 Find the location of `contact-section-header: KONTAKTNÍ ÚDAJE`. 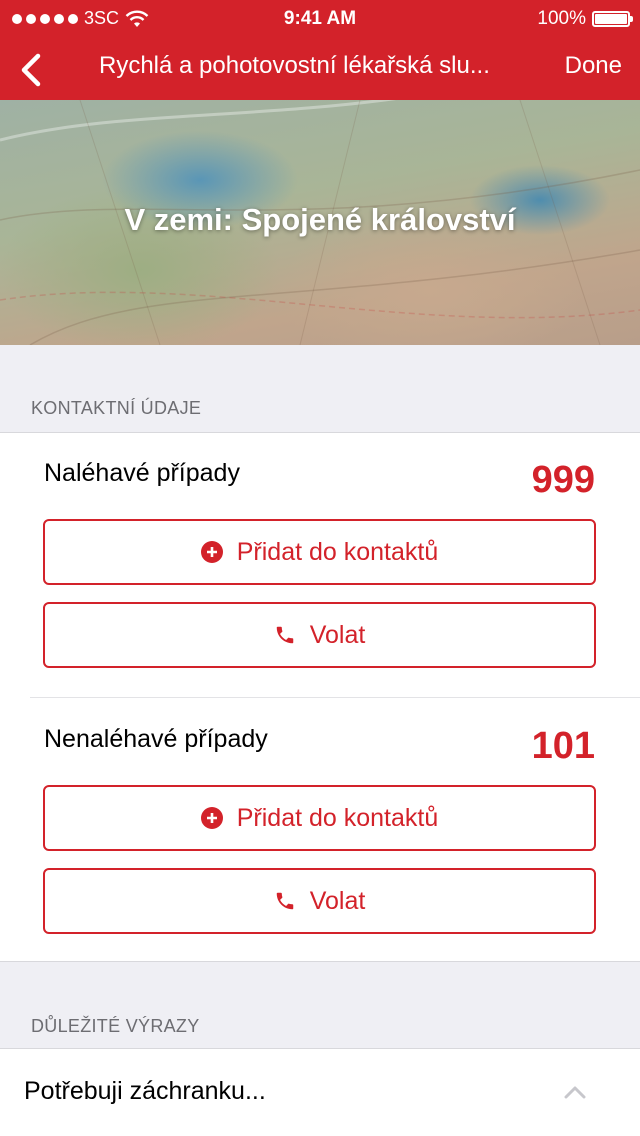

contact-section-header: KONTAKTNÍ ÚDAJE is located at coordinates (116, 408).